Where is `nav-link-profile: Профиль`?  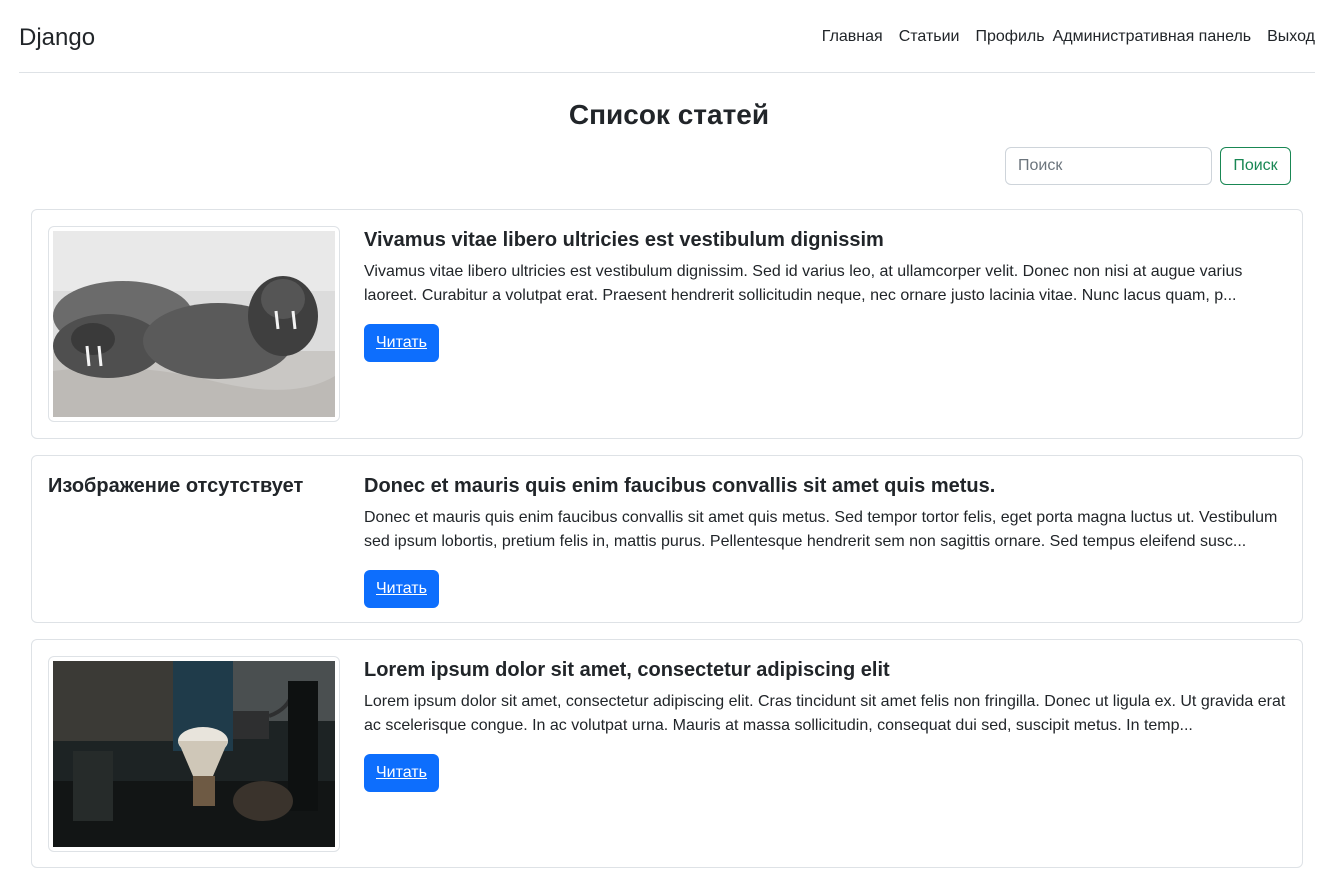
nav-link-profile: Профиль is located at coordinates (1008, 37).